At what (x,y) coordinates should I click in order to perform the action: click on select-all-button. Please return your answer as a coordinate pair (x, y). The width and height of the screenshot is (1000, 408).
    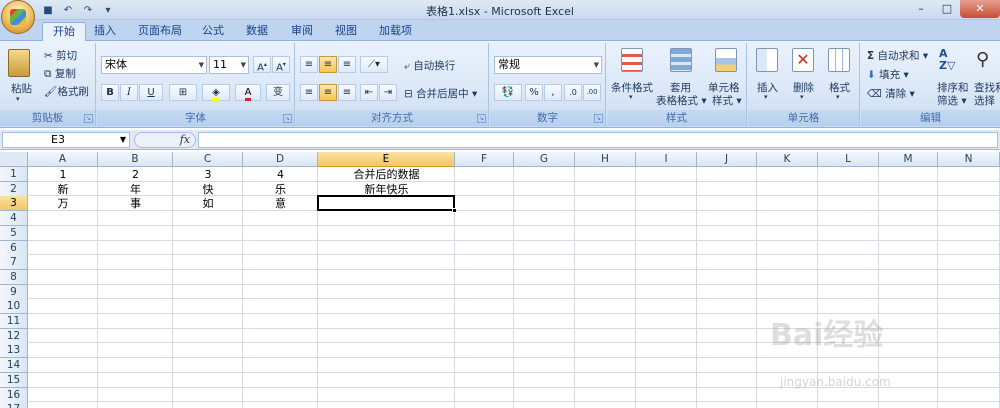
    Looking at the image, I should click on (14, 159).